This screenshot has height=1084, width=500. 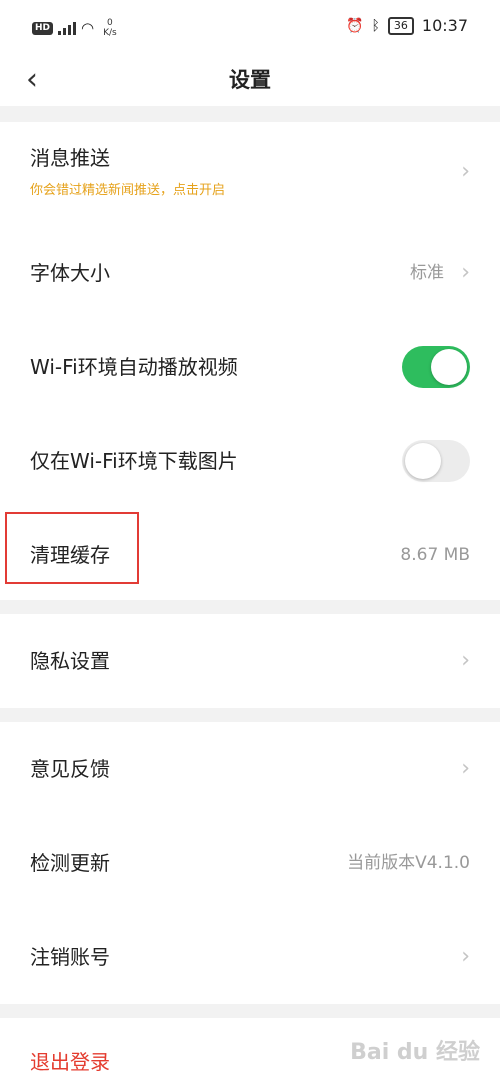 What do you see at coordinates (444, 25) in the screenshot?
I see `clock: 10:37` at bounding box center [444, 25].